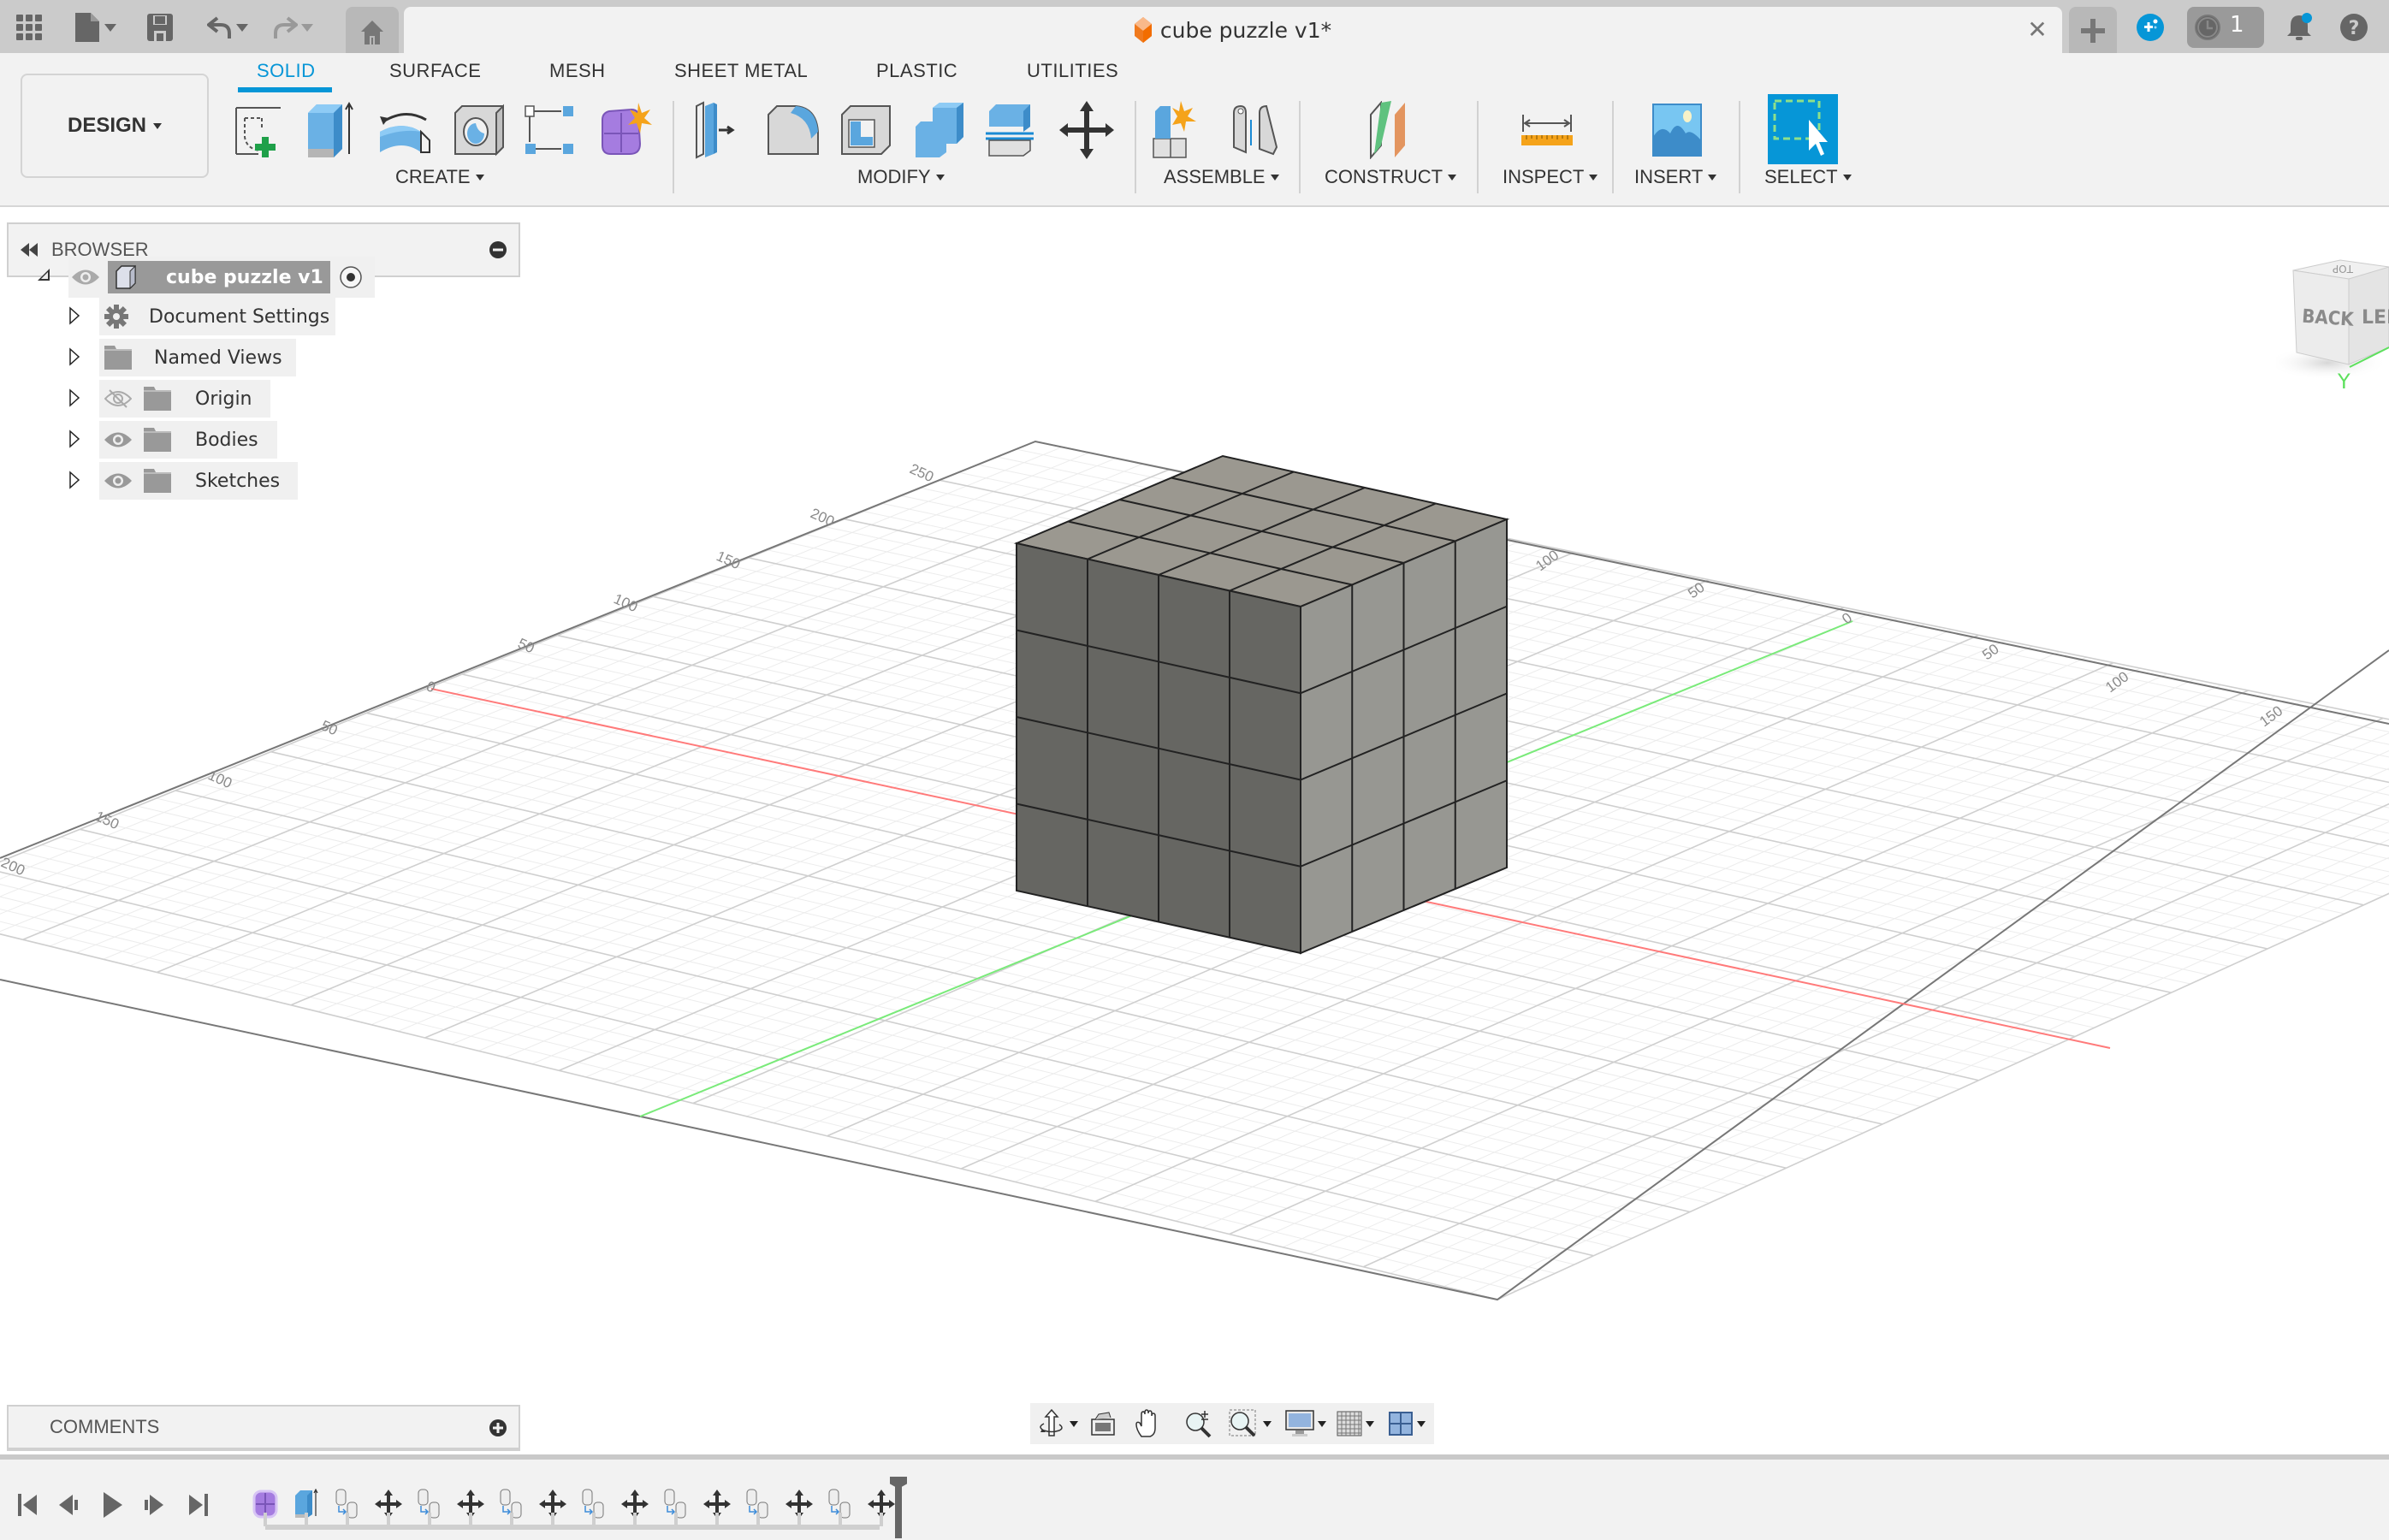 This screenshot has width=2389, height=1540. I want to click on select-menu: SELECT, so click(1808, 177).